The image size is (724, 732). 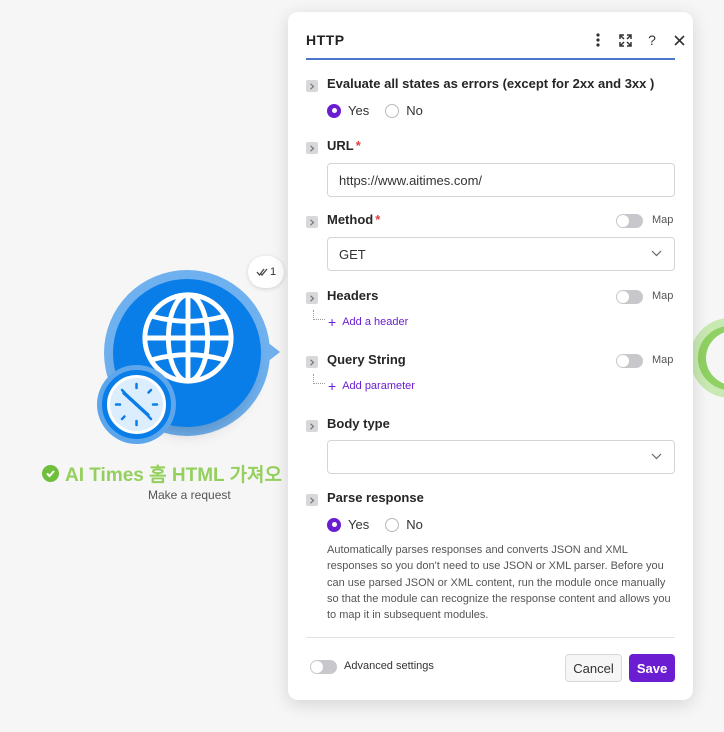 I want to click on help-icon: ?, so click(x=652, y=40).